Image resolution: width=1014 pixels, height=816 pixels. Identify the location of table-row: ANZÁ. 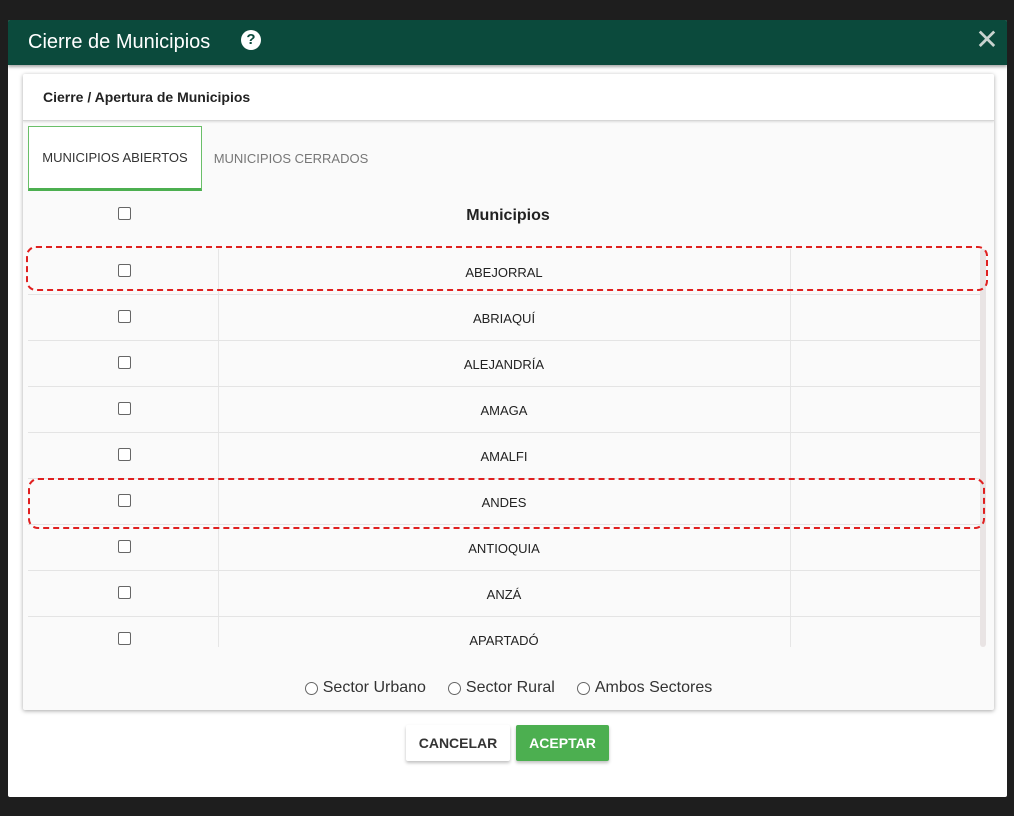
(505, 594).